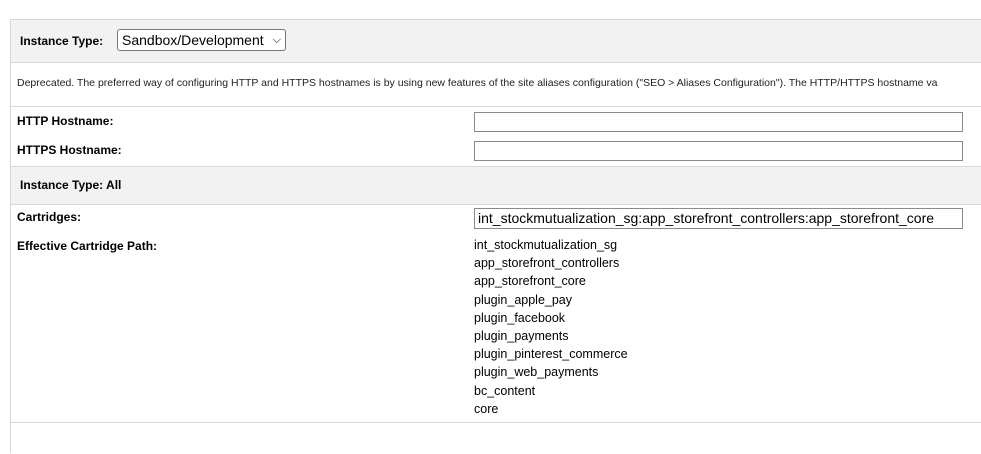 The width and height of the screenshot is (981, 454). I want to click on list-item: app_storefront_core, so click(530, 281).